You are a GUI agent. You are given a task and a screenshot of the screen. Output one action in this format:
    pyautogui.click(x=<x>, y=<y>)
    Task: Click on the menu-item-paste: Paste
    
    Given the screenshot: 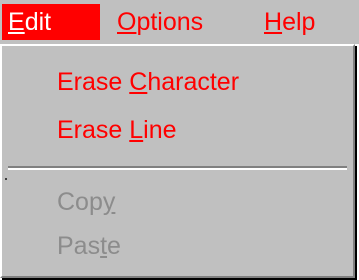 What is the action you would take?
    pyautogui.click(x=89, y=246)
    